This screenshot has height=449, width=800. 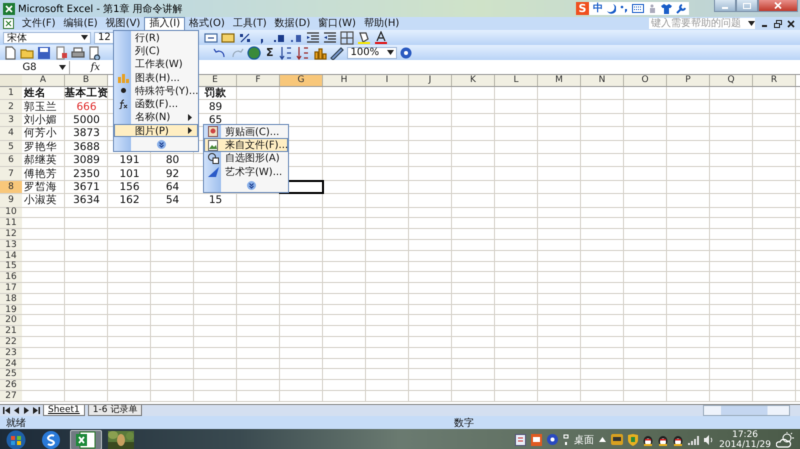 I want to click on menu-item: 自选图形(A), so click(x=246, y=159).